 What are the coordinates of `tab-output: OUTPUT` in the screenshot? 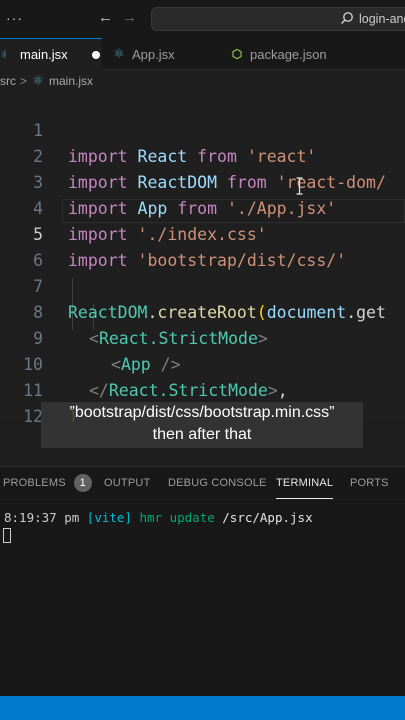 It's located at (127, 483).